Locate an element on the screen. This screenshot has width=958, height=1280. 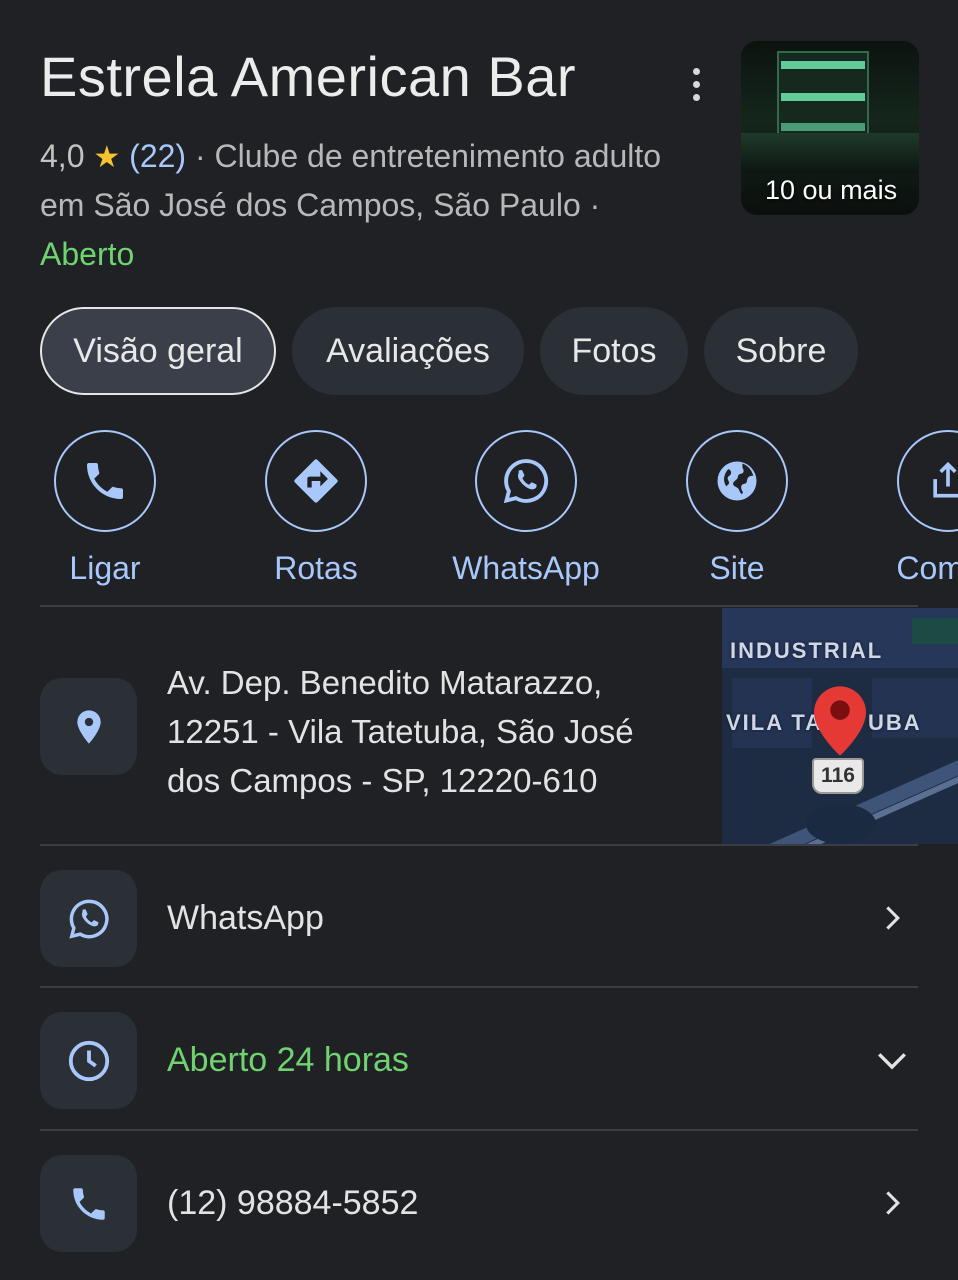
phone-row-label: (12) 98884-5852 is located at coordinates (292, 1203).